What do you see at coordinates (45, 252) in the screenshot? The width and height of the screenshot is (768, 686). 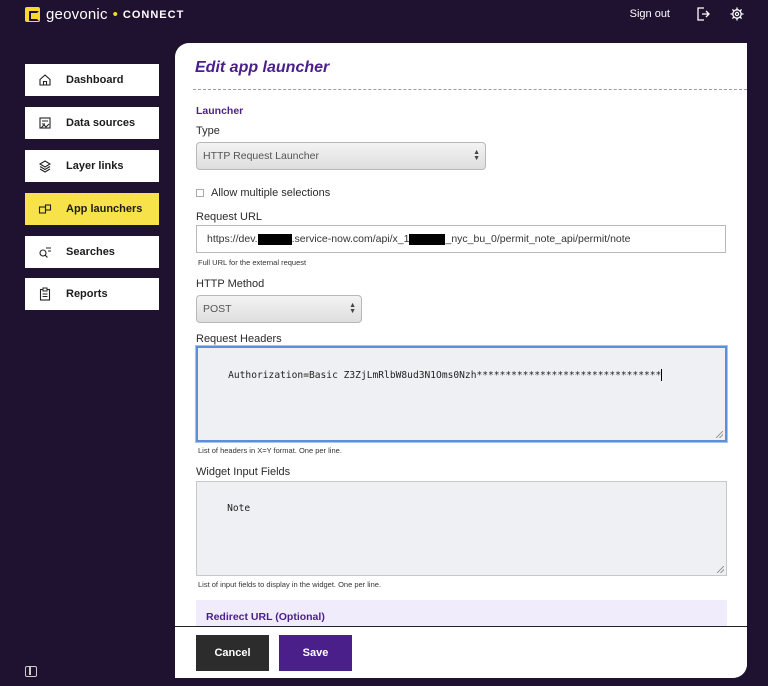 I see `search-icon` at bounding box center [45, 252].